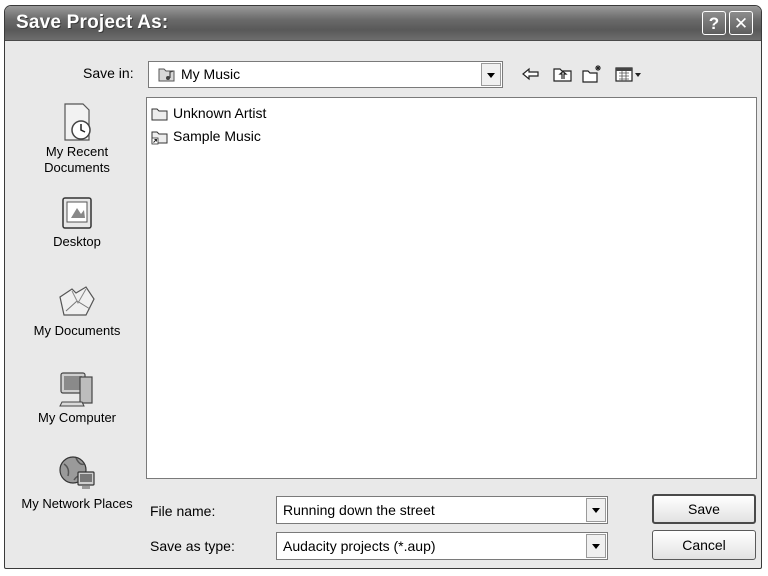 The image size is (768, 576). What do you see at coordinates (92, 22) in the screenshot?
I see `dialog-title: Save Project As:` at bounding box center [92, 22].